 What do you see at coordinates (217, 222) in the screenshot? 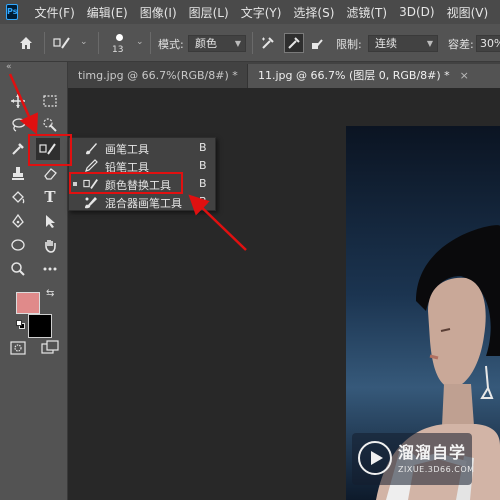
I see `arrow-to-menu-item` at bounding box center [217, 222].